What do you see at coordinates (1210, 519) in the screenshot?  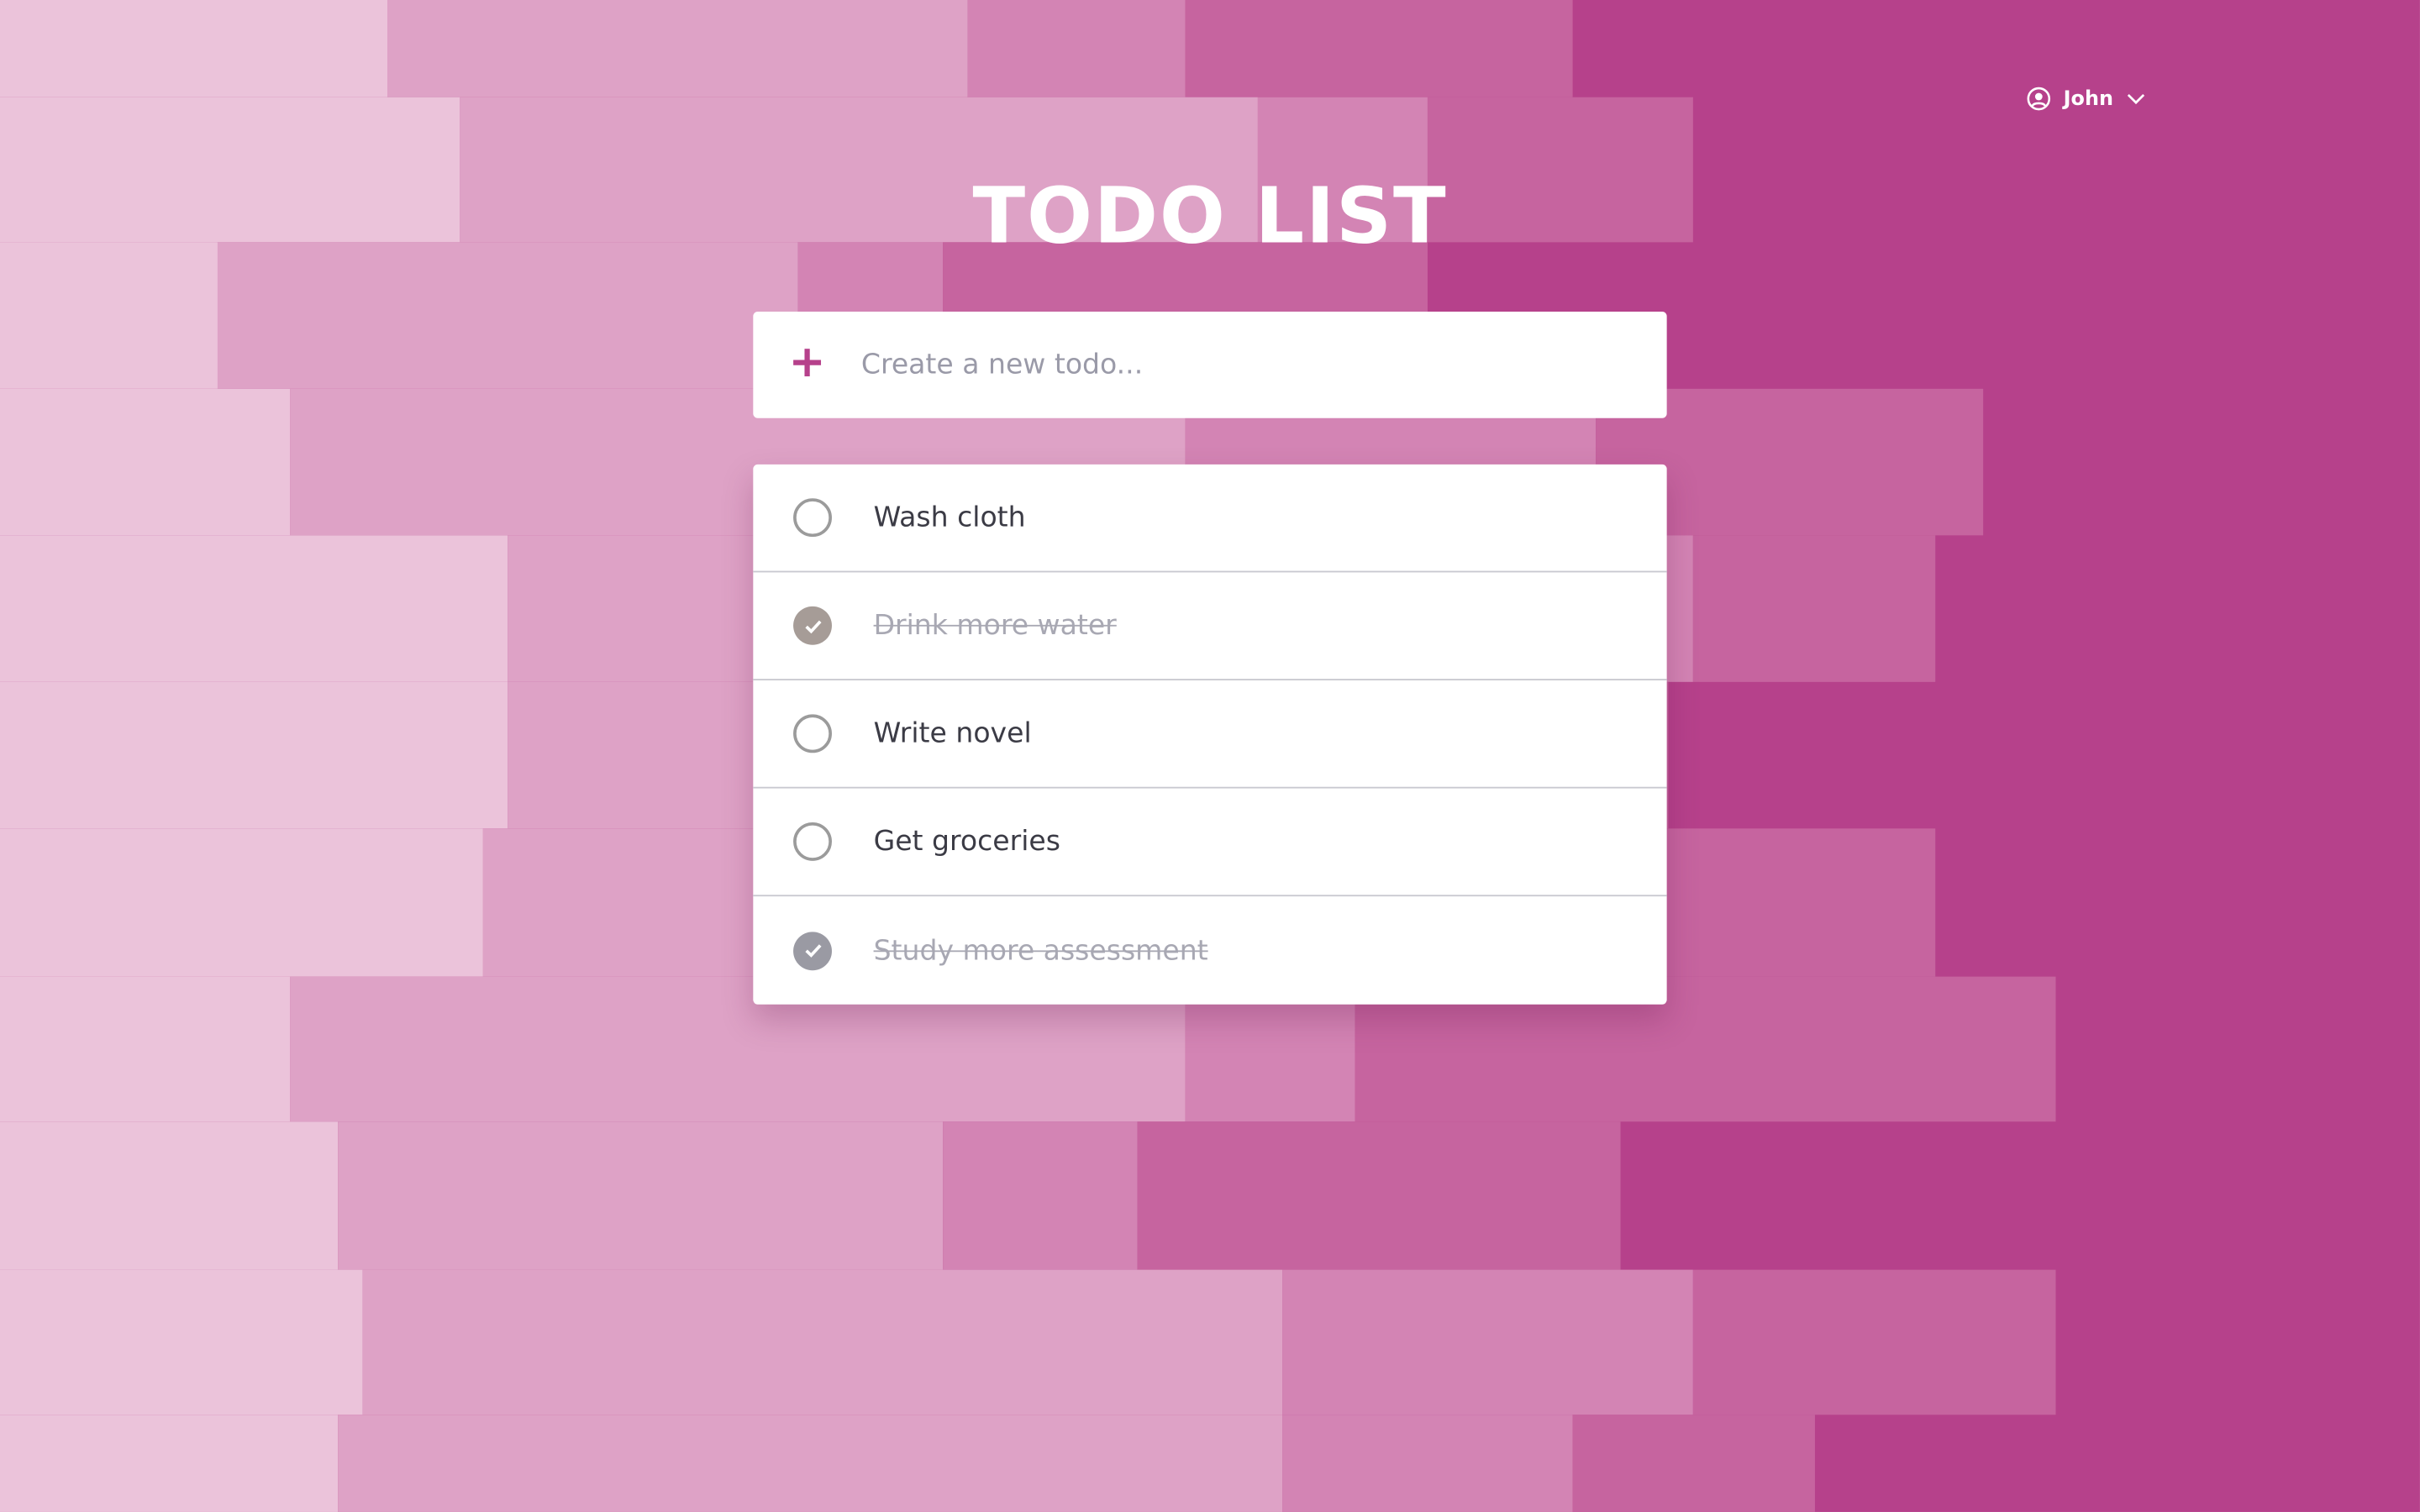 I see `todo-item: Wash cloth` at bounding box center [1210, 519].